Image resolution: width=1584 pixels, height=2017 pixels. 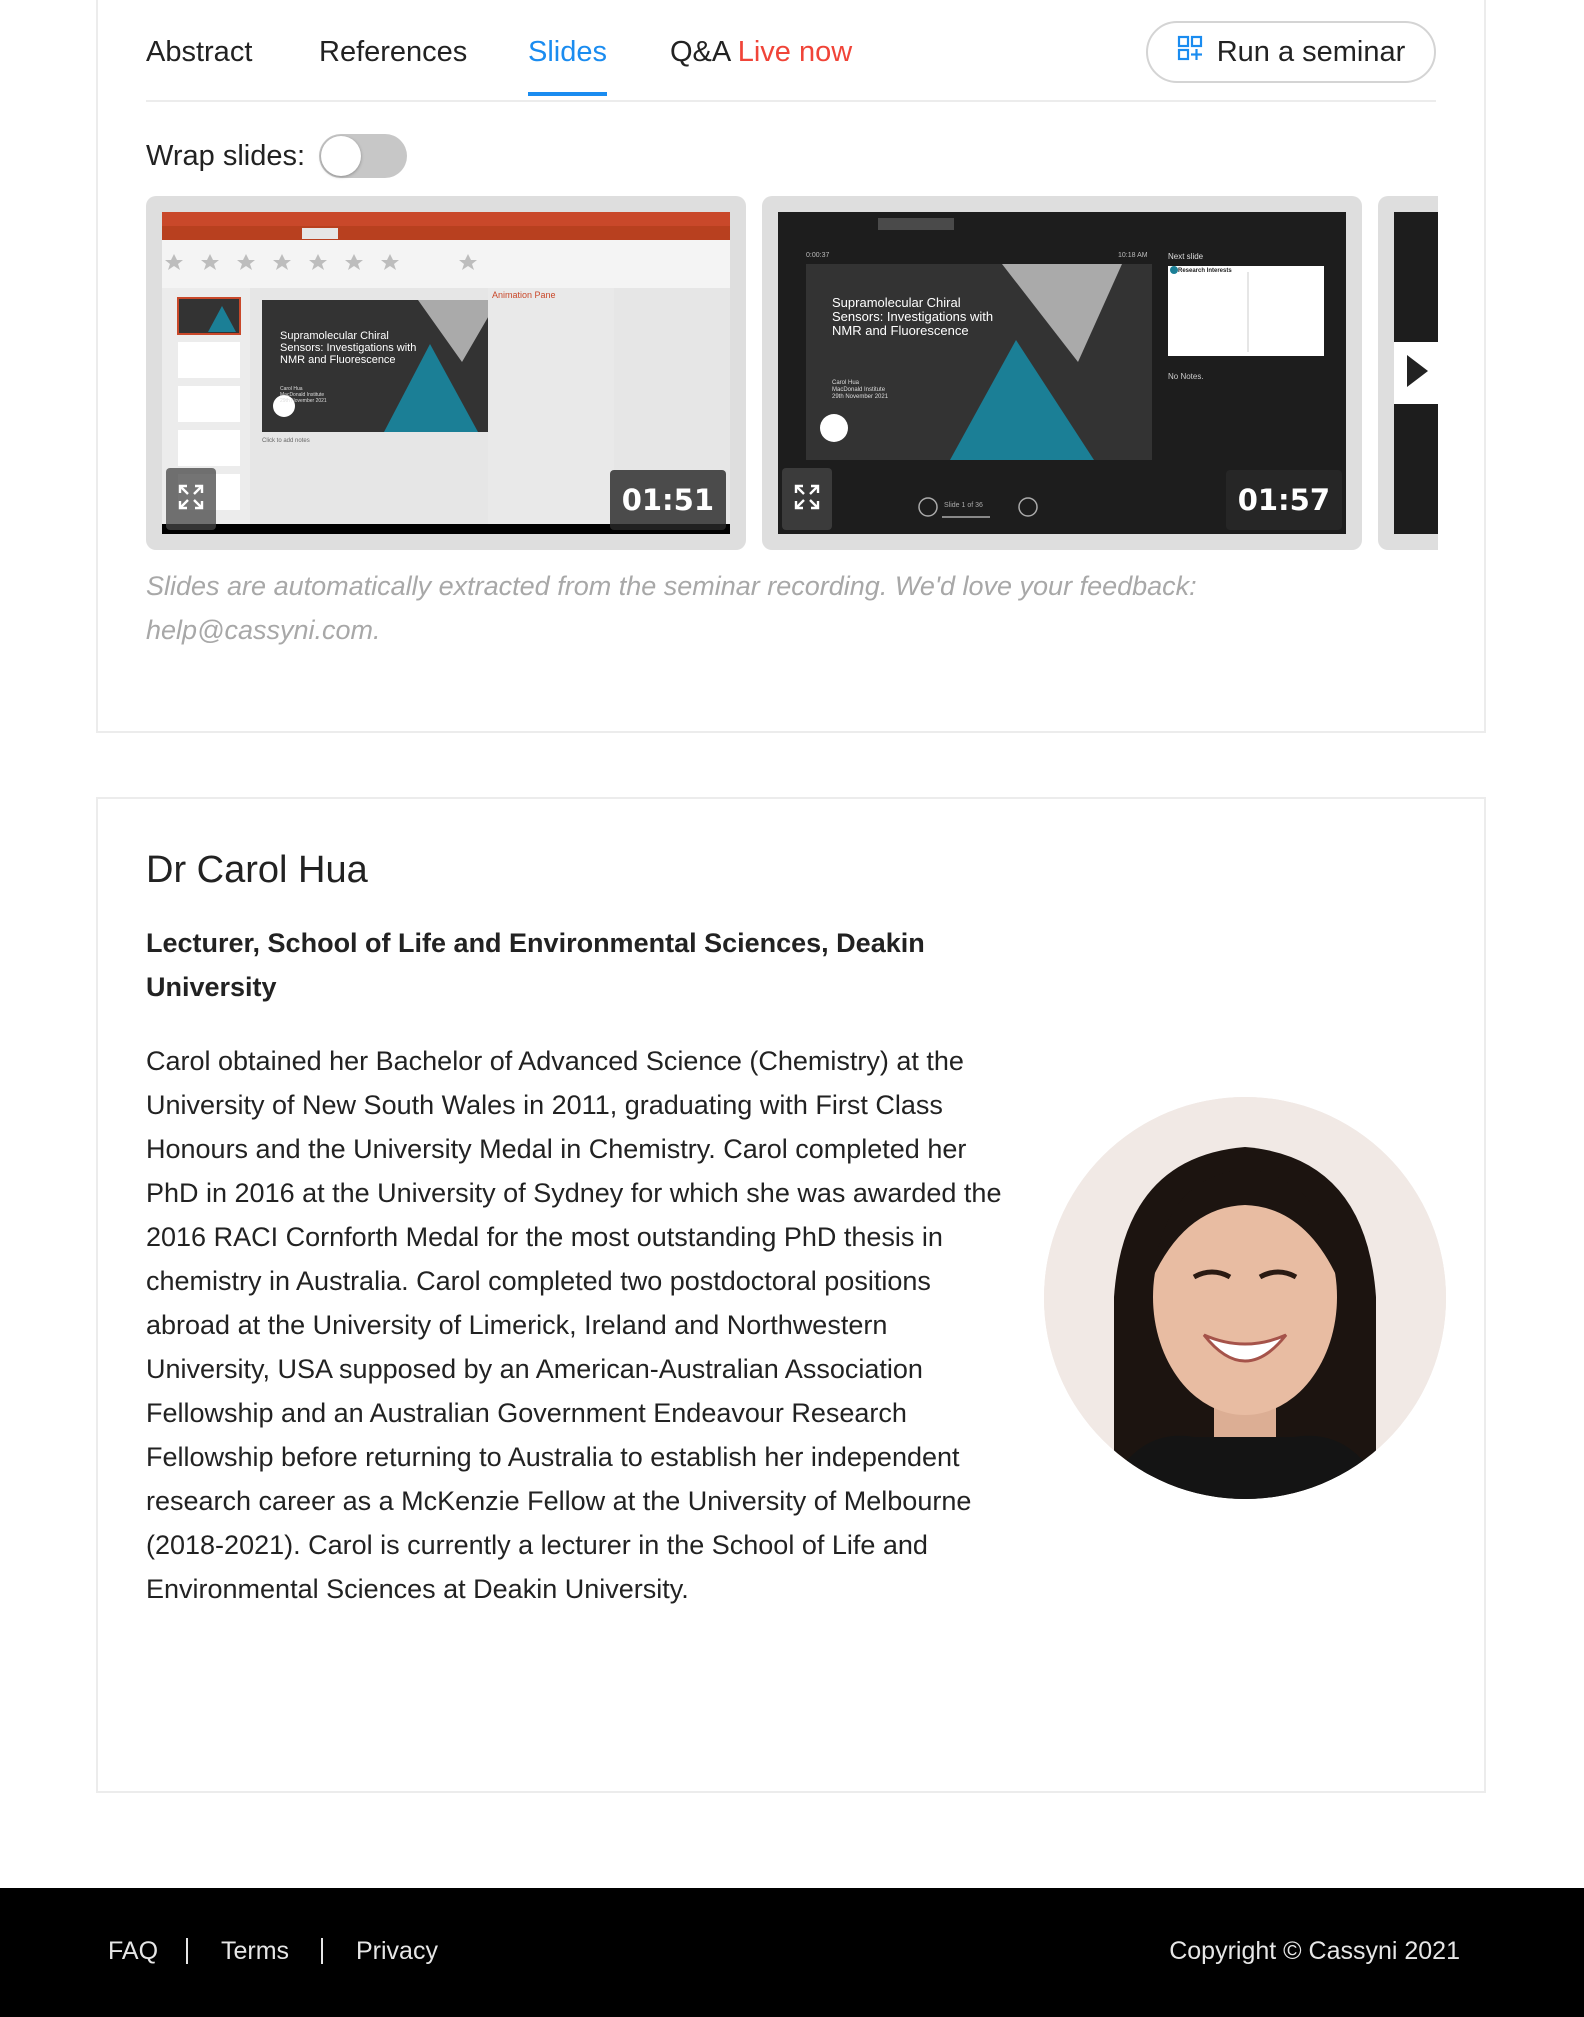 What do you see at coordinates (567, 64) in the screenshot?
I see `tab-slides: Slides` at bounding box center [567, 64].